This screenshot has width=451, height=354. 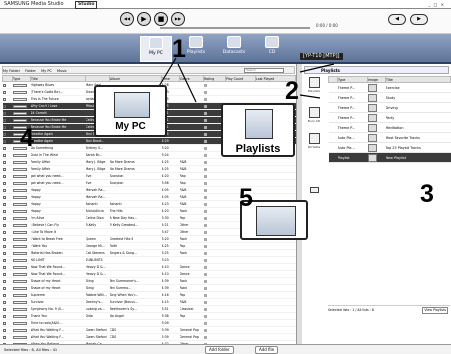 What do you see at coordinates (46, 71) in the screenshot?
I see `toolbar-my-pc: My PC` at bounding box center [46, 71].